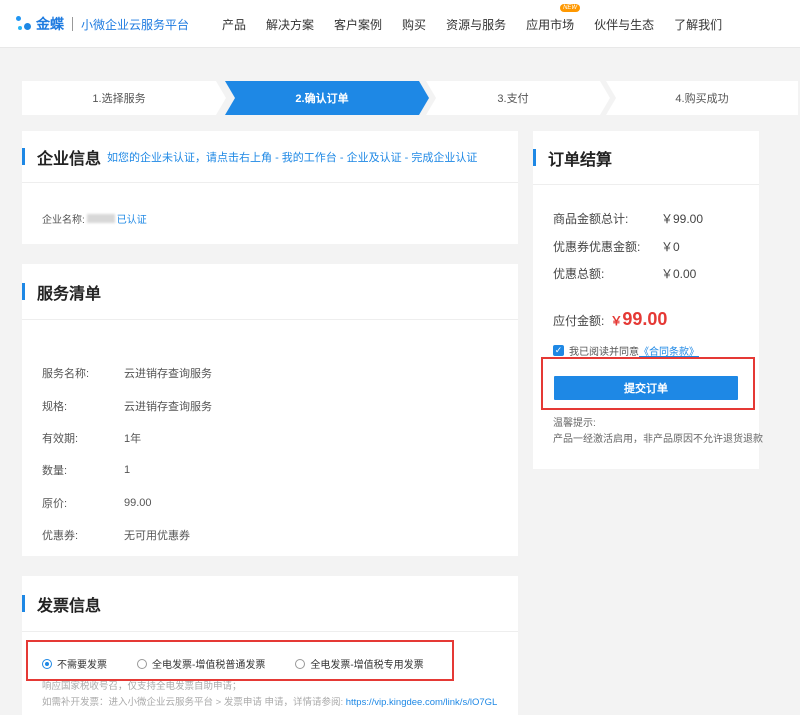  I want to click on step-label: 1.选择服务, so click(119, 99).